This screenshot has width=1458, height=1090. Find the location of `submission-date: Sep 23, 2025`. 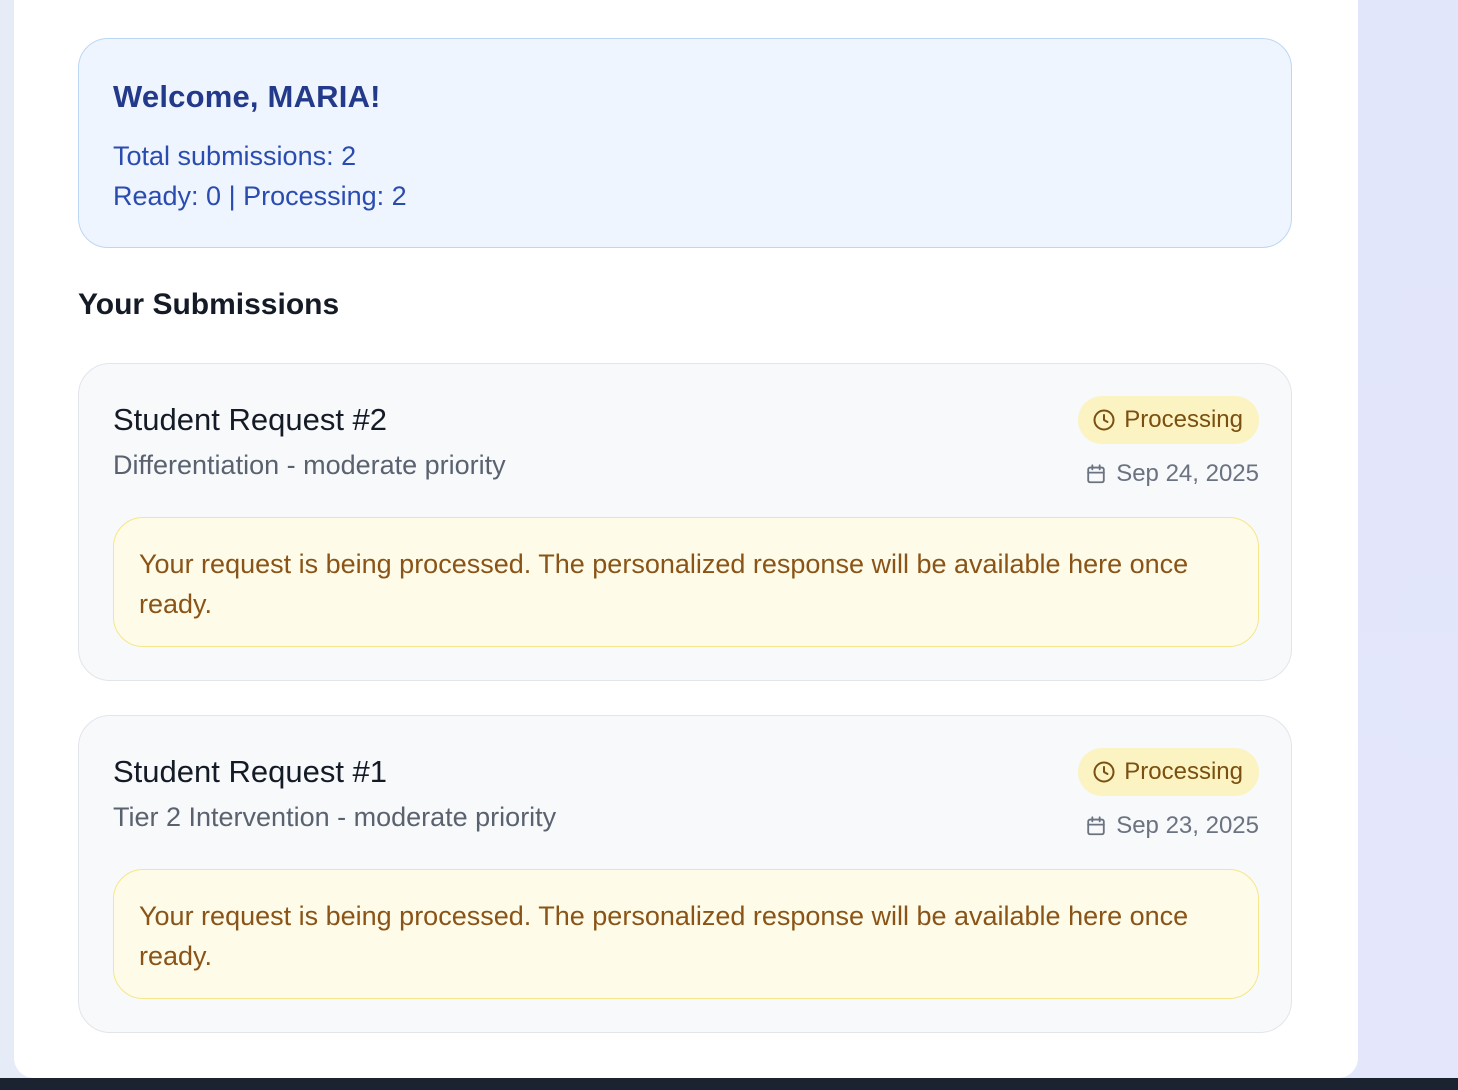

submission-date: Sep 23, 2025 is located at coordinates (1172, 826).